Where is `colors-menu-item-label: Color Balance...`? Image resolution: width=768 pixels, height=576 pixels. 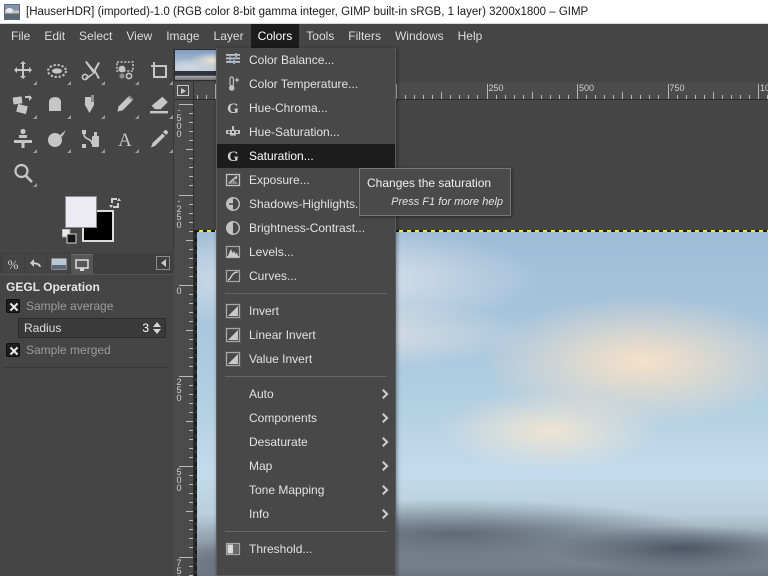
colors-menu-item-label: Color Balance... is located at coordinates (292, 60).